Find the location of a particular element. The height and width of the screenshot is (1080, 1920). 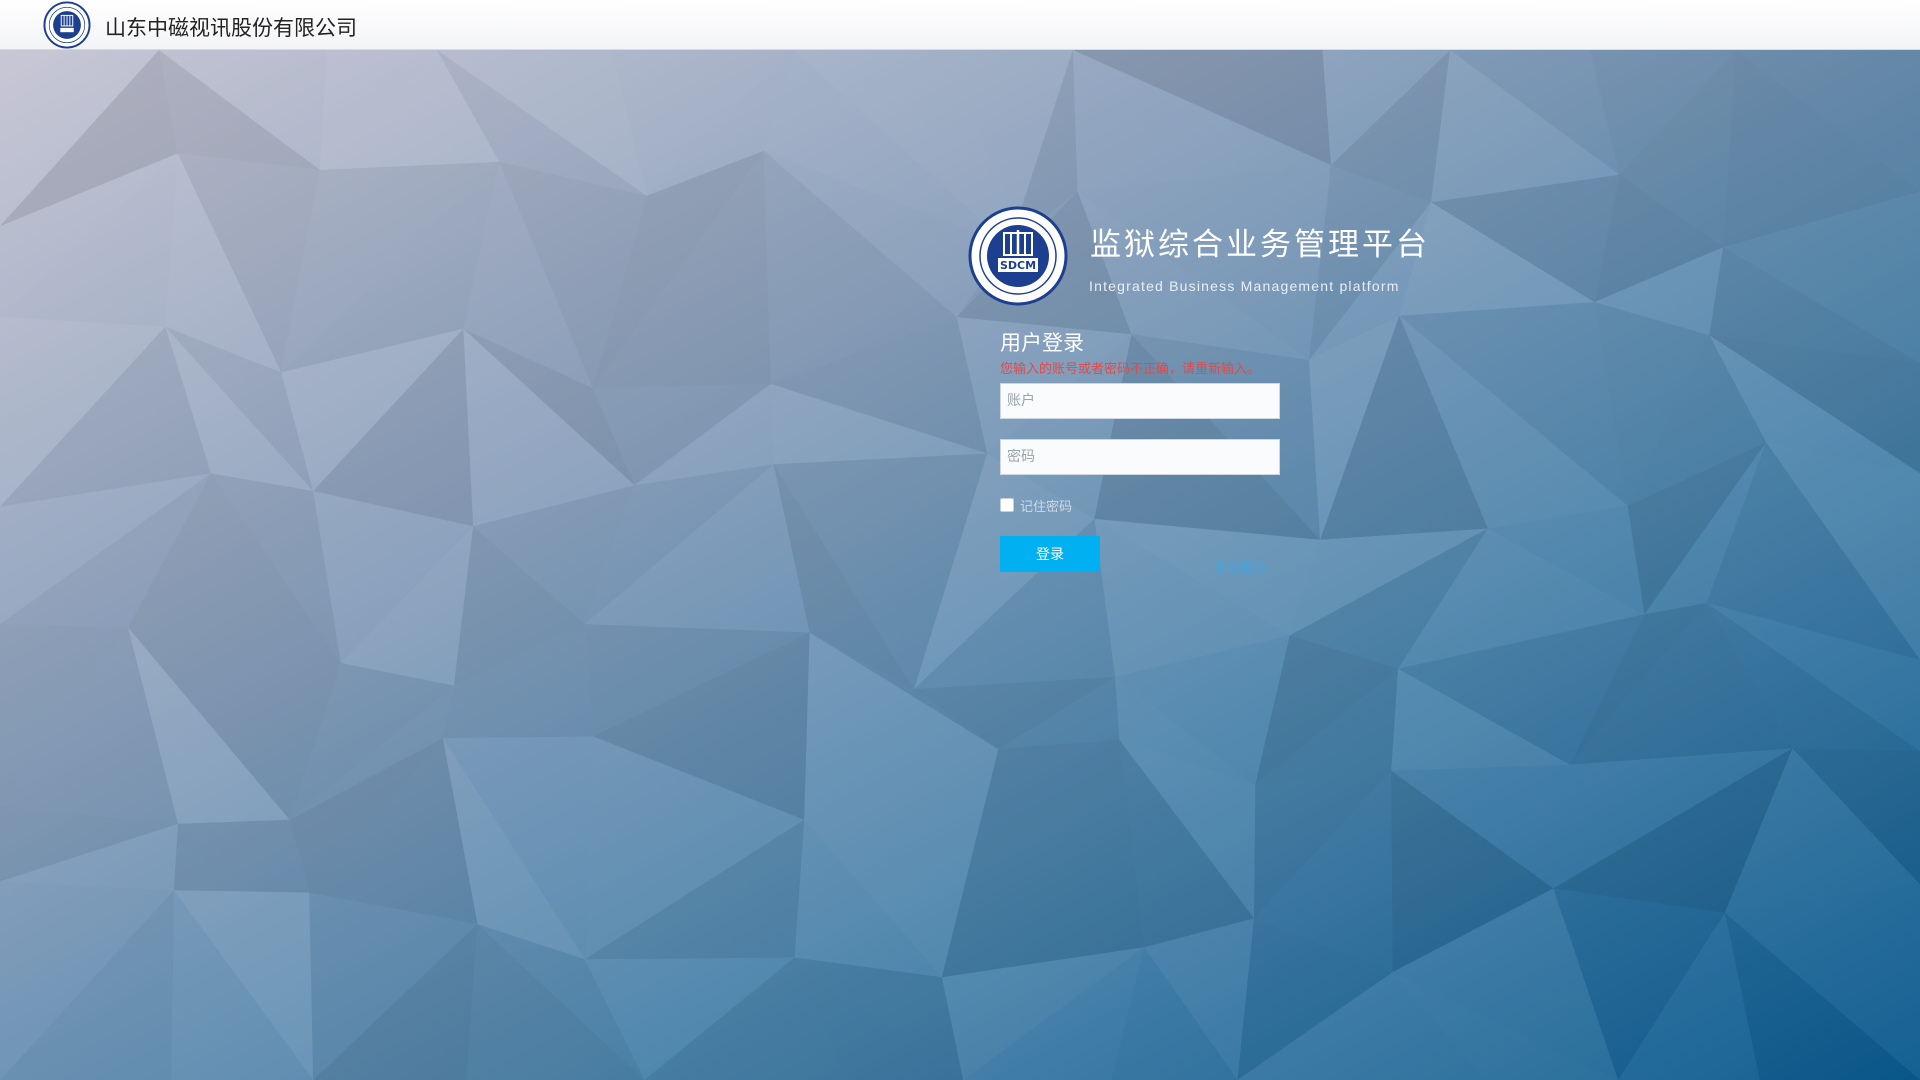

top-header-bar: 山东中磁视讯股份有限公司 is located at coordinates (960, 25).